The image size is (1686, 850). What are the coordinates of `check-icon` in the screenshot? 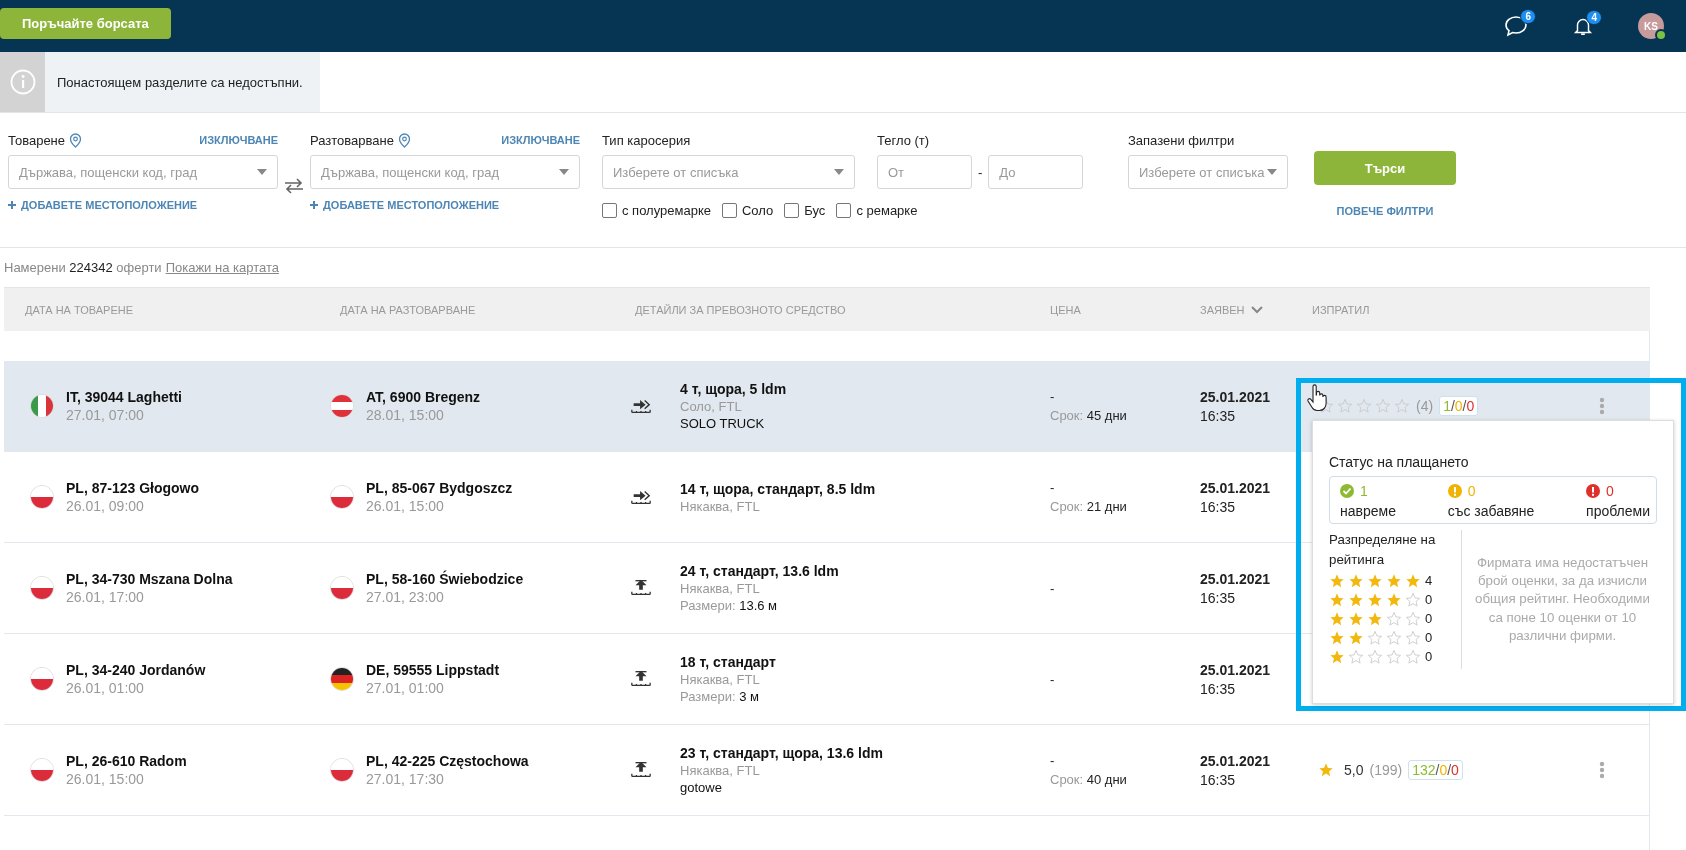 It's located at (1347, 491).